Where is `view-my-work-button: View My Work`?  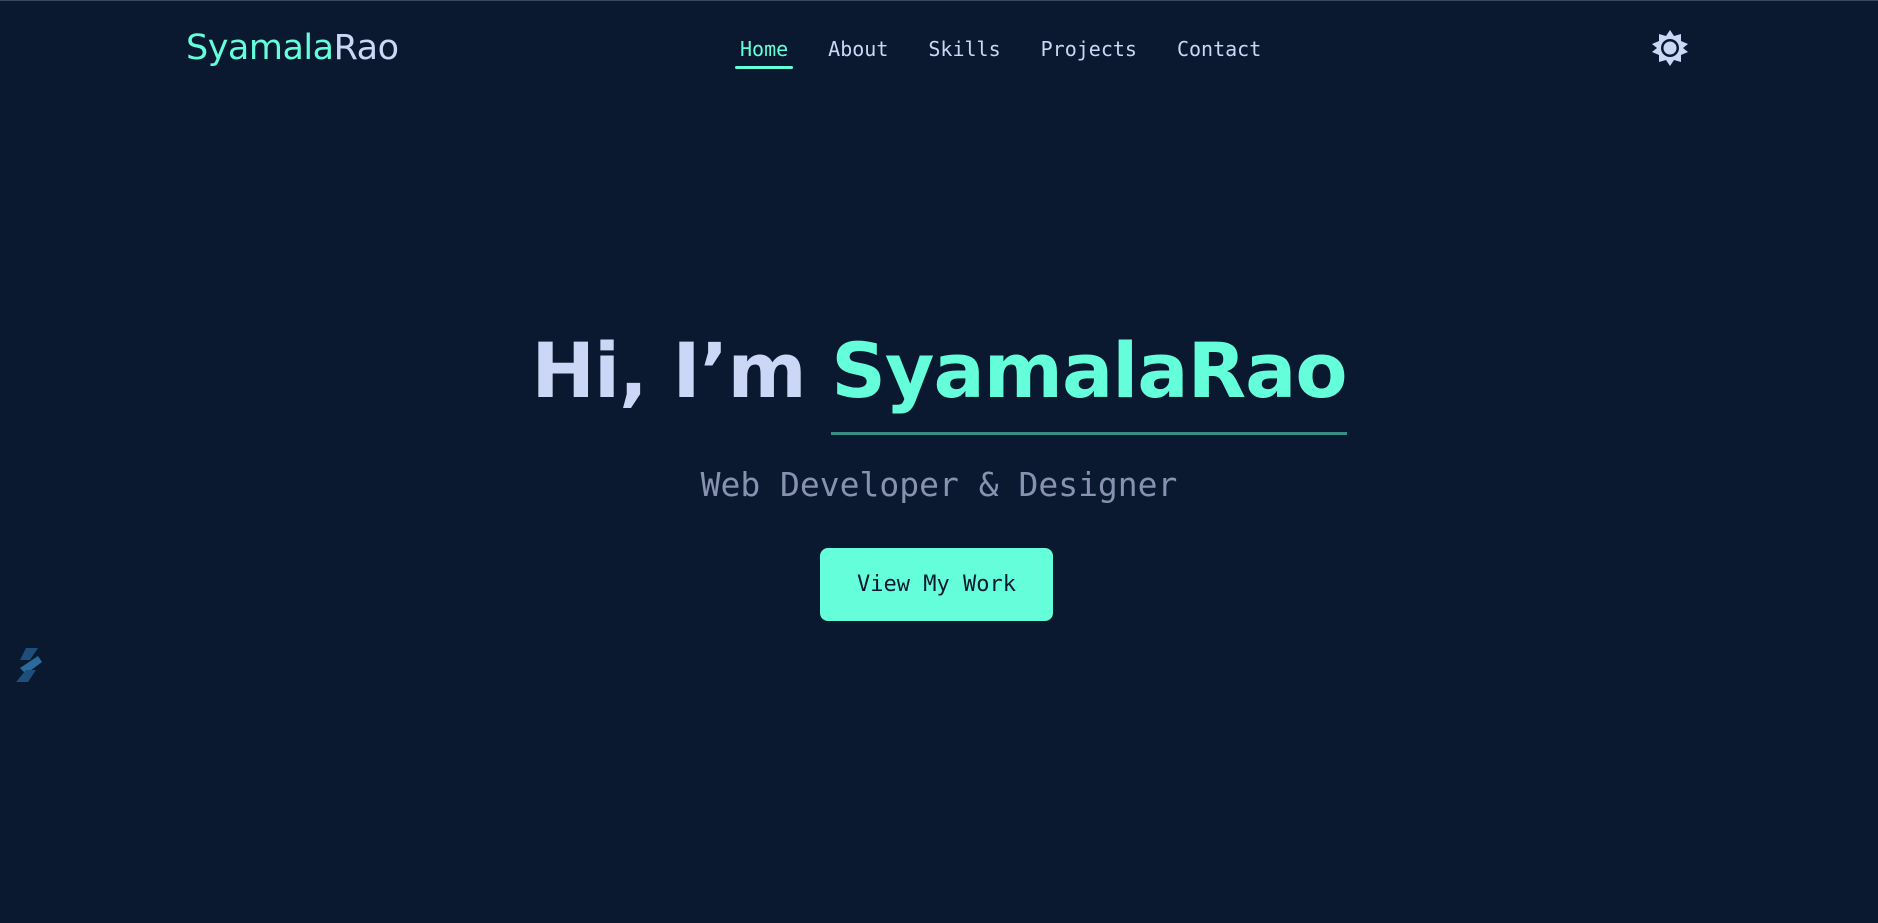
view-my-work-button: View My Work is located at coordinates (936, 584).